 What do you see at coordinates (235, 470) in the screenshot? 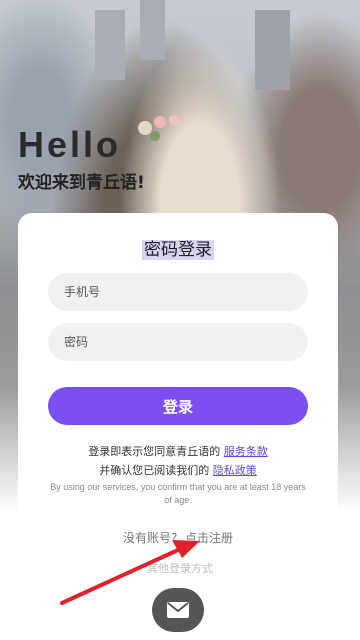
I see `privacy-policy-link: 隐私政策` at bounding box center [235, 470].